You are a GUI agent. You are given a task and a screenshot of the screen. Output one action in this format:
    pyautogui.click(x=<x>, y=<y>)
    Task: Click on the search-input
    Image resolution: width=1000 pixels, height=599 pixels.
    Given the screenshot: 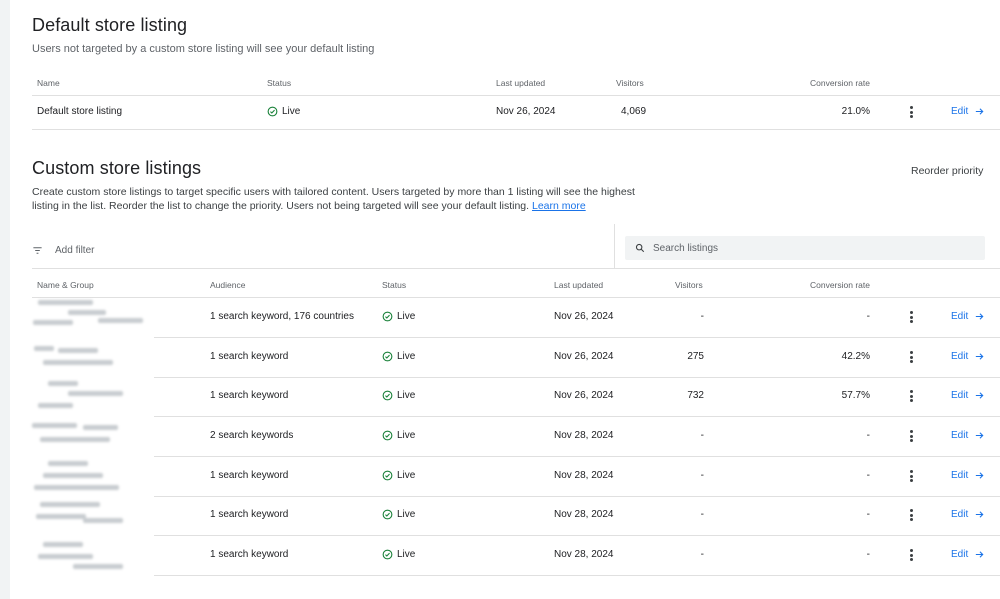 What is the action you would take?
    pyautogui.click(x=803, y=248)
    